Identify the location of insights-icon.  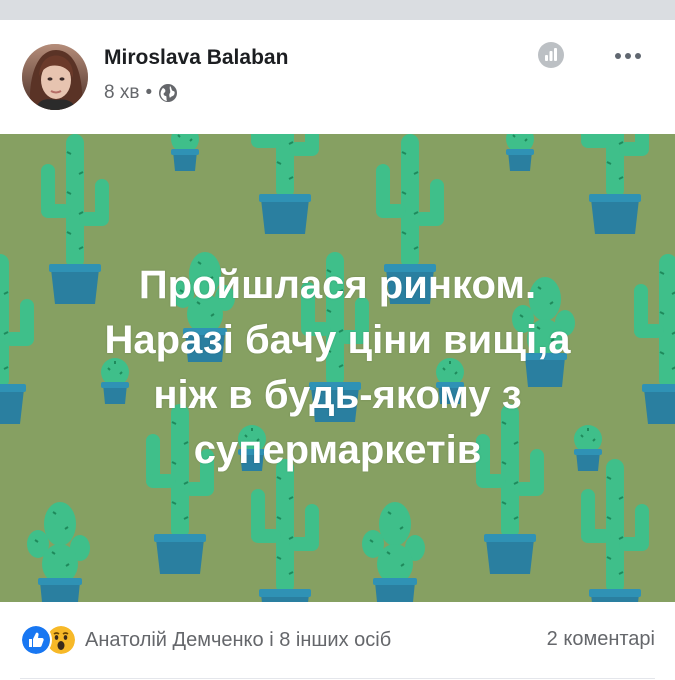
(551, 55).